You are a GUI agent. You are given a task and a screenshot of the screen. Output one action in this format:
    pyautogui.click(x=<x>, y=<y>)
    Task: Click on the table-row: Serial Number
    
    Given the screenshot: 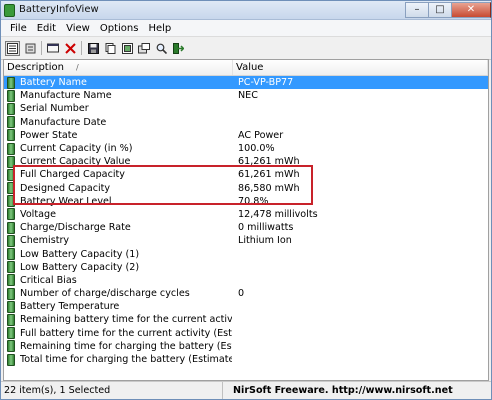 What is the action you would take?
    pyautogui.click(x=246, y=108)
    